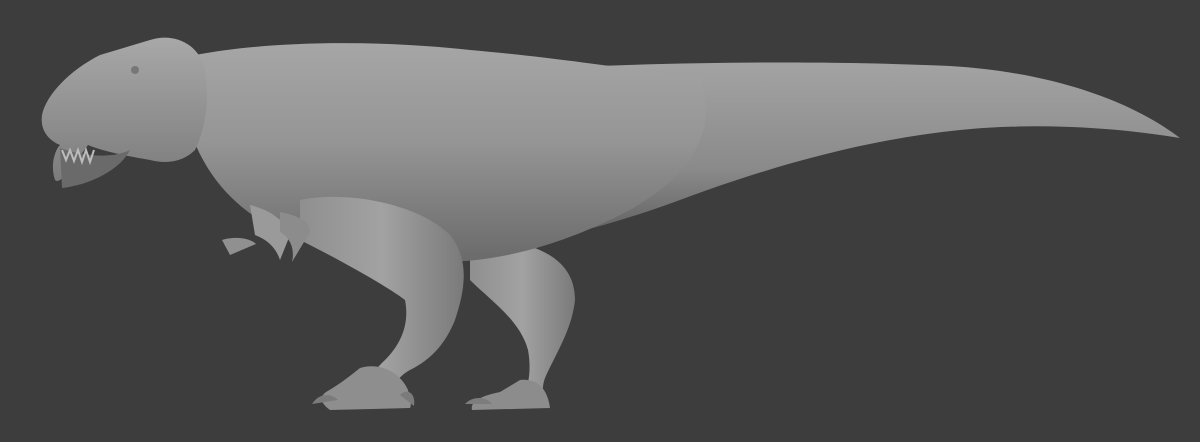 This screenshot has height=442, width=1200. I want to click on eye-icon, so click(135, 70).